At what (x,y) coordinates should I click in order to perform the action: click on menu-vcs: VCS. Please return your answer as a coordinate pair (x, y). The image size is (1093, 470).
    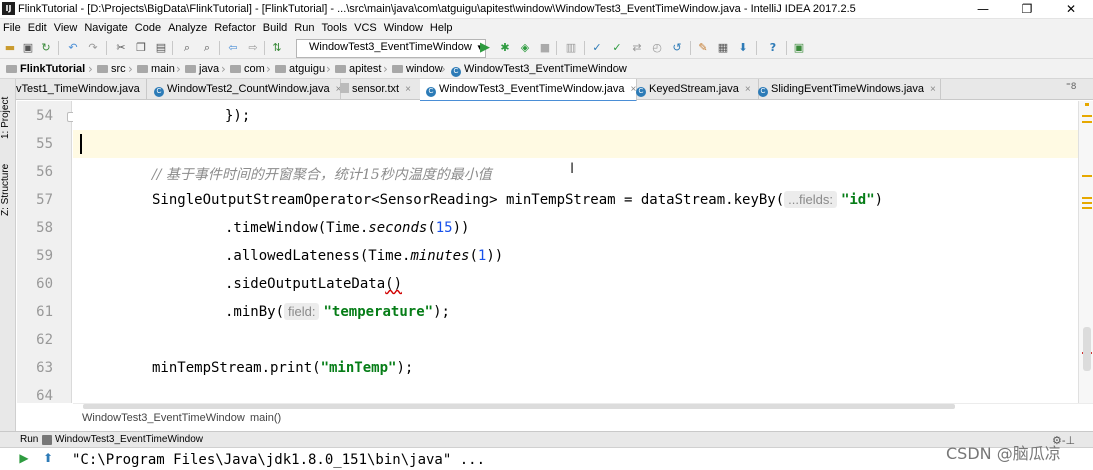
    Looking at the image, I should click on (366, 28).